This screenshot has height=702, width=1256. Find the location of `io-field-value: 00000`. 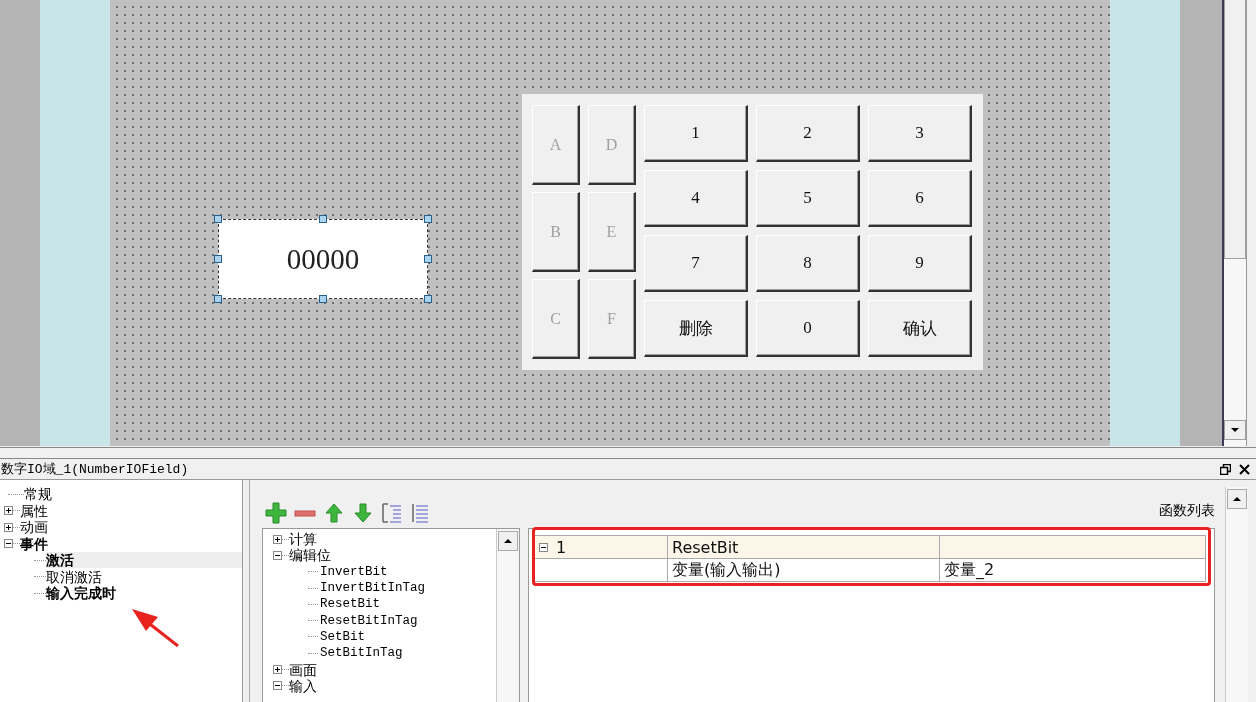

io-field-value: 00000 is located at coordinates (323, 259).